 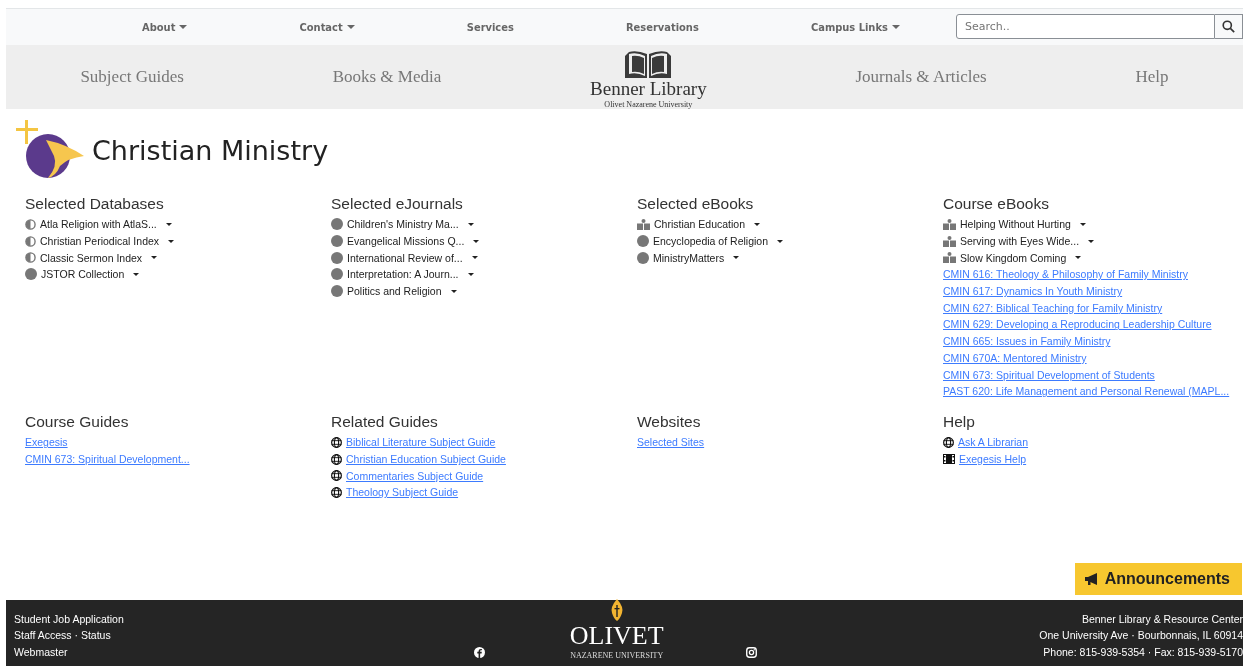 What do you see at coordinates (1049, 374) in the screenshot?
I see `guide-link: CMIN 673: Spiritual Development of Students` at bounding box center [1049, 374].